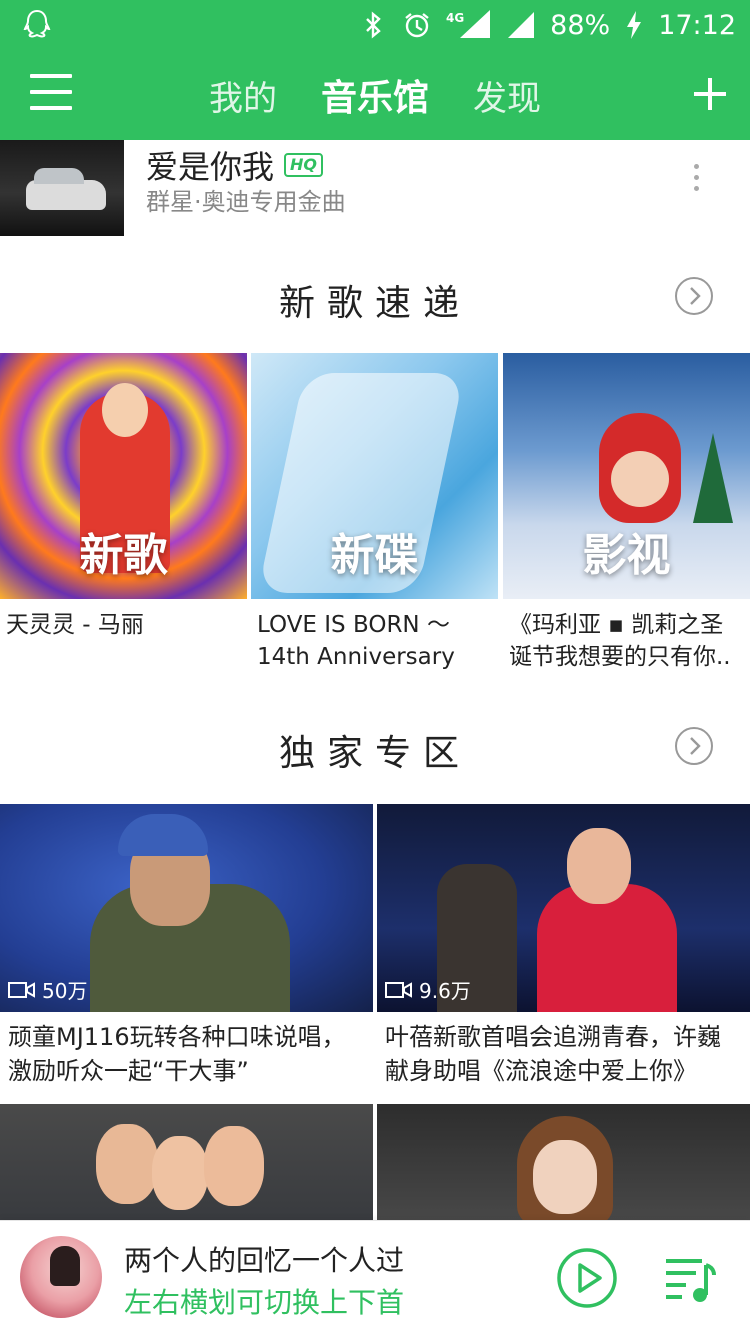 The height and width of the screenshot is (1333, 750). I want to click on new-song-label: 新歌, so click(123, 555).